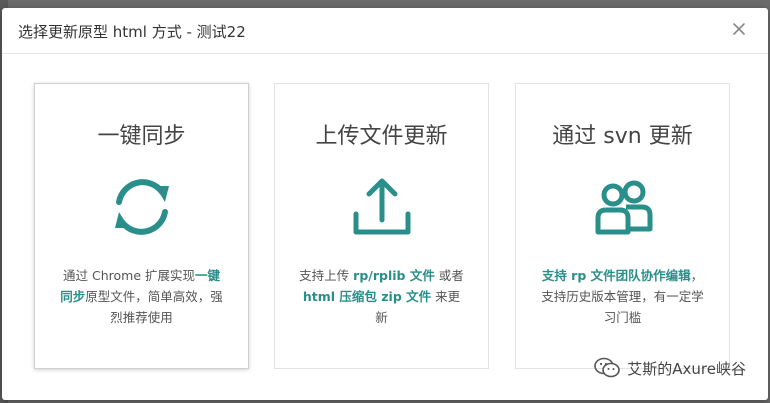 This screenshot has width=770, height=403. I want to click on card-title: 一键同步, so click(141, 136).